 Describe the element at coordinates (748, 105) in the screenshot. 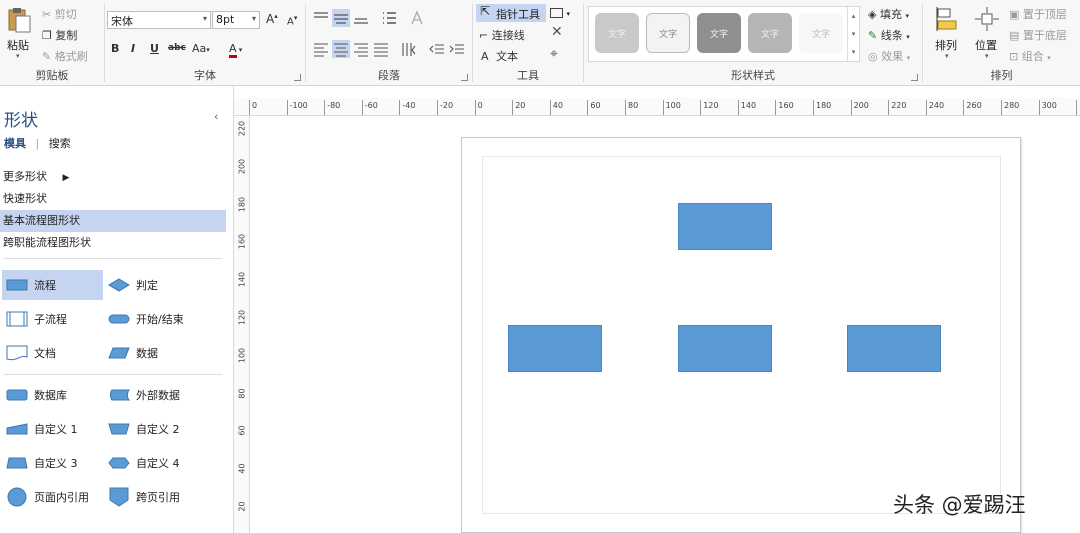

I see `ruler-tick-label: 140` at that location.